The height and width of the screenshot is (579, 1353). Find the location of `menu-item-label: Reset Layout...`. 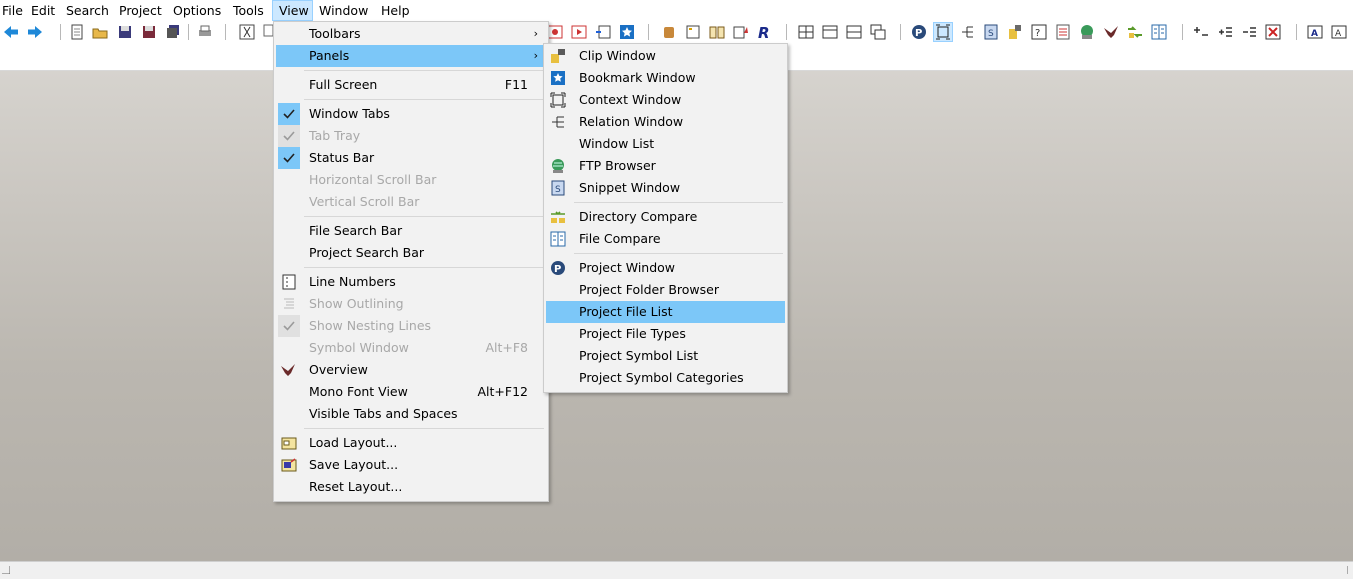

menu-item-label: Reset Layout... is located at coordinates (356, 486).